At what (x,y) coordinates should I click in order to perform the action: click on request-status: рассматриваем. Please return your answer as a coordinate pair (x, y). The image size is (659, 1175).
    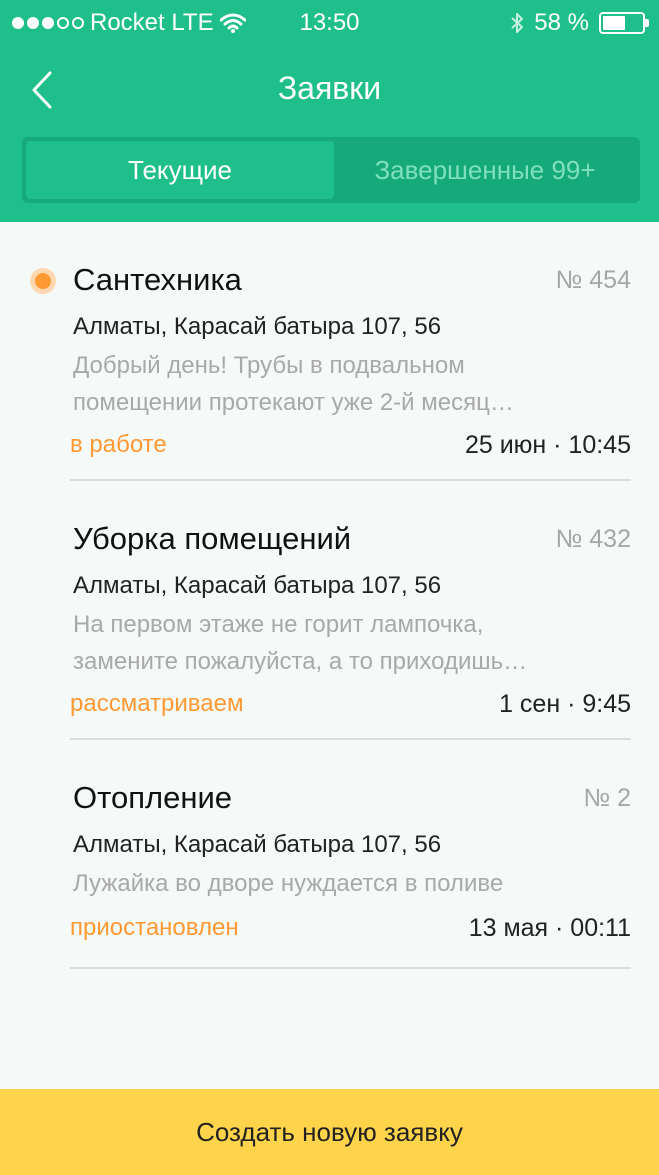
    Looking at the image, I should click on (157, 703).